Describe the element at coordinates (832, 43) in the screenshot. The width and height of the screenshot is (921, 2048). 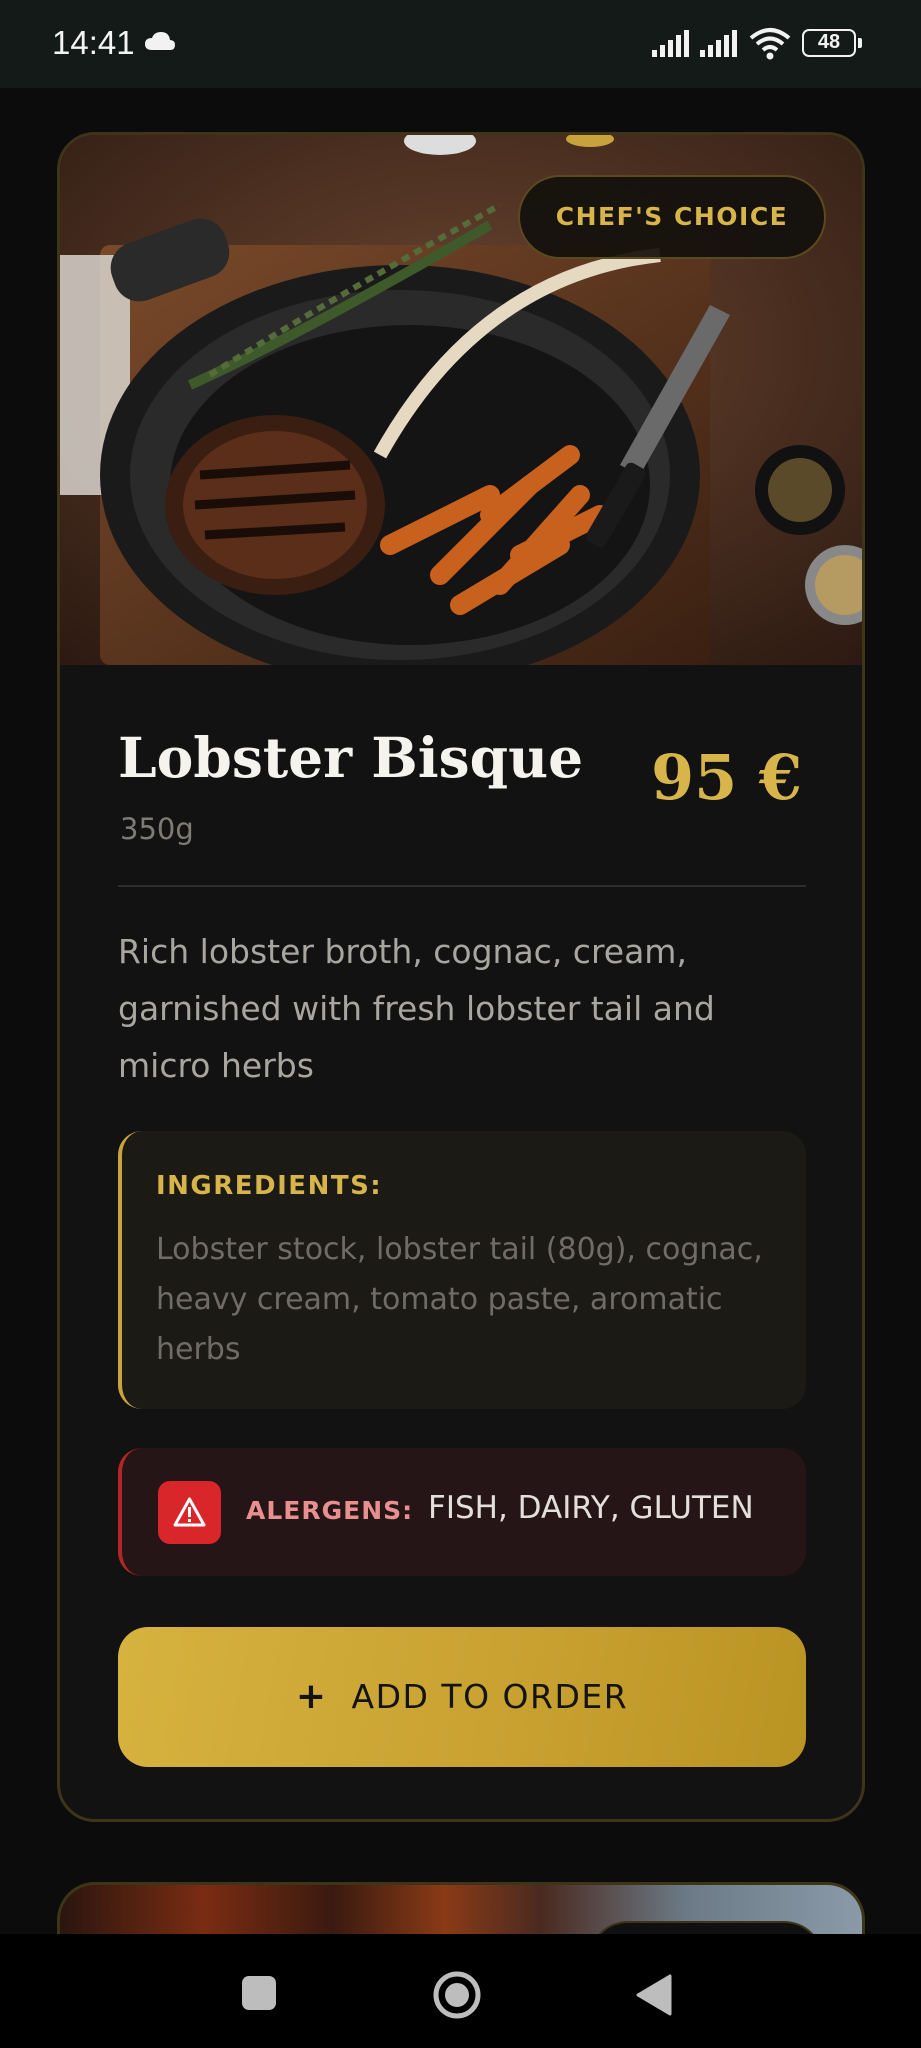
I see `battery-icon: 48` at that location.